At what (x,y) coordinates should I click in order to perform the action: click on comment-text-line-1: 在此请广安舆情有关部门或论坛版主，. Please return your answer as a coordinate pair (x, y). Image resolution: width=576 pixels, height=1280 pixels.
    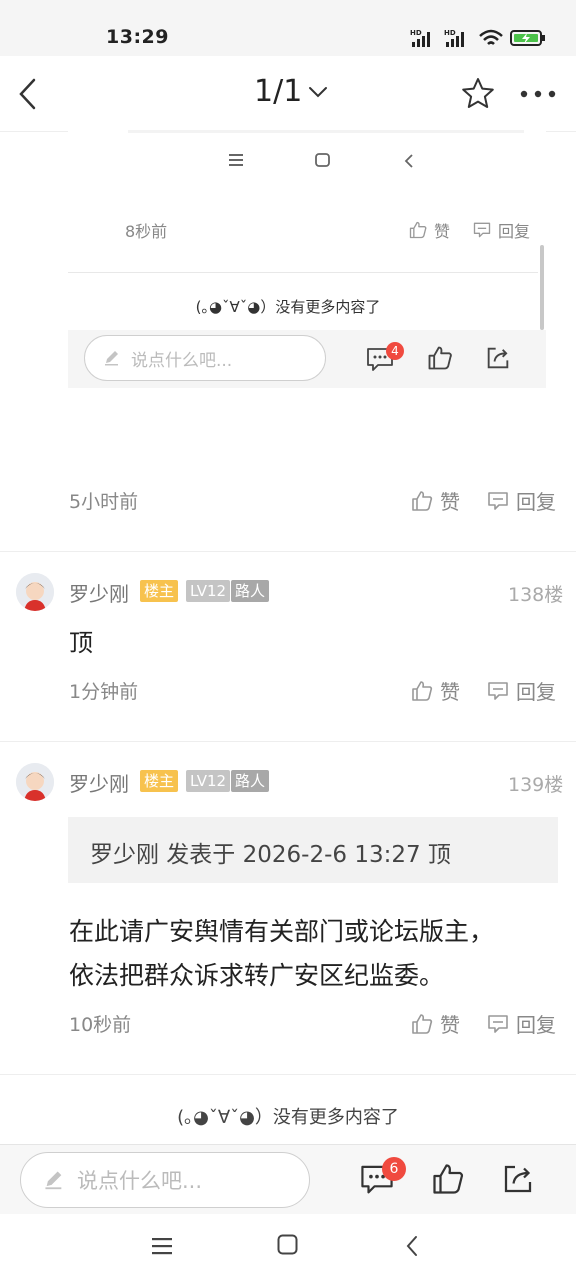
    Looking at the image, I should click on (282, 931).